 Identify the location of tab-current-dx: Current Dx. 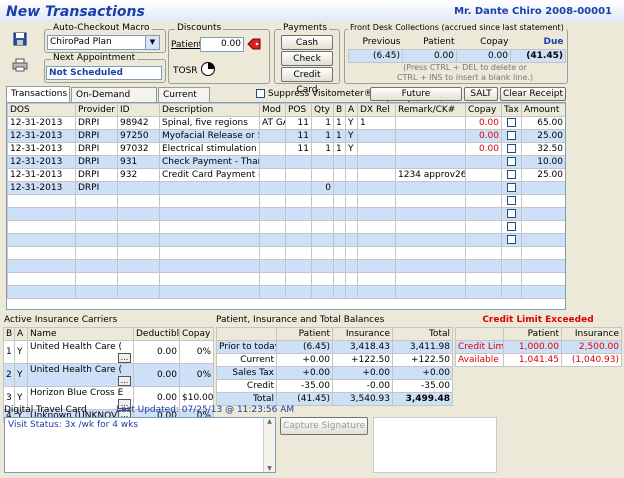
(184, 100).